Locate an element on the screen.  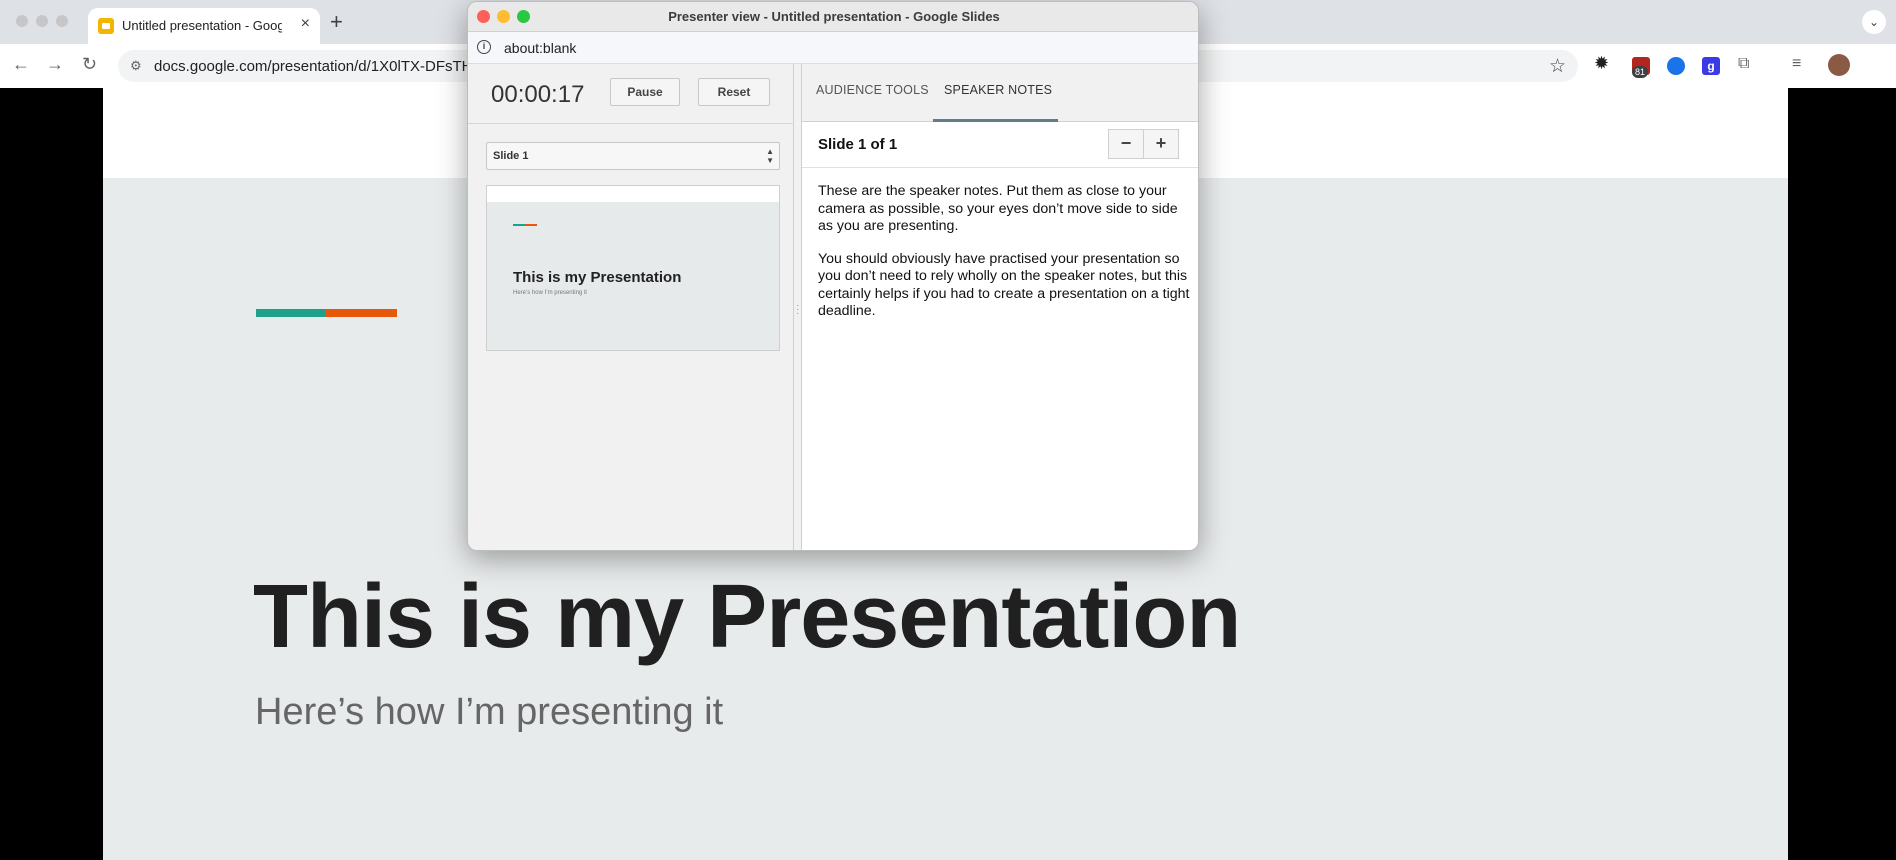
left-pane-divider is located at coordinates (631, 123).